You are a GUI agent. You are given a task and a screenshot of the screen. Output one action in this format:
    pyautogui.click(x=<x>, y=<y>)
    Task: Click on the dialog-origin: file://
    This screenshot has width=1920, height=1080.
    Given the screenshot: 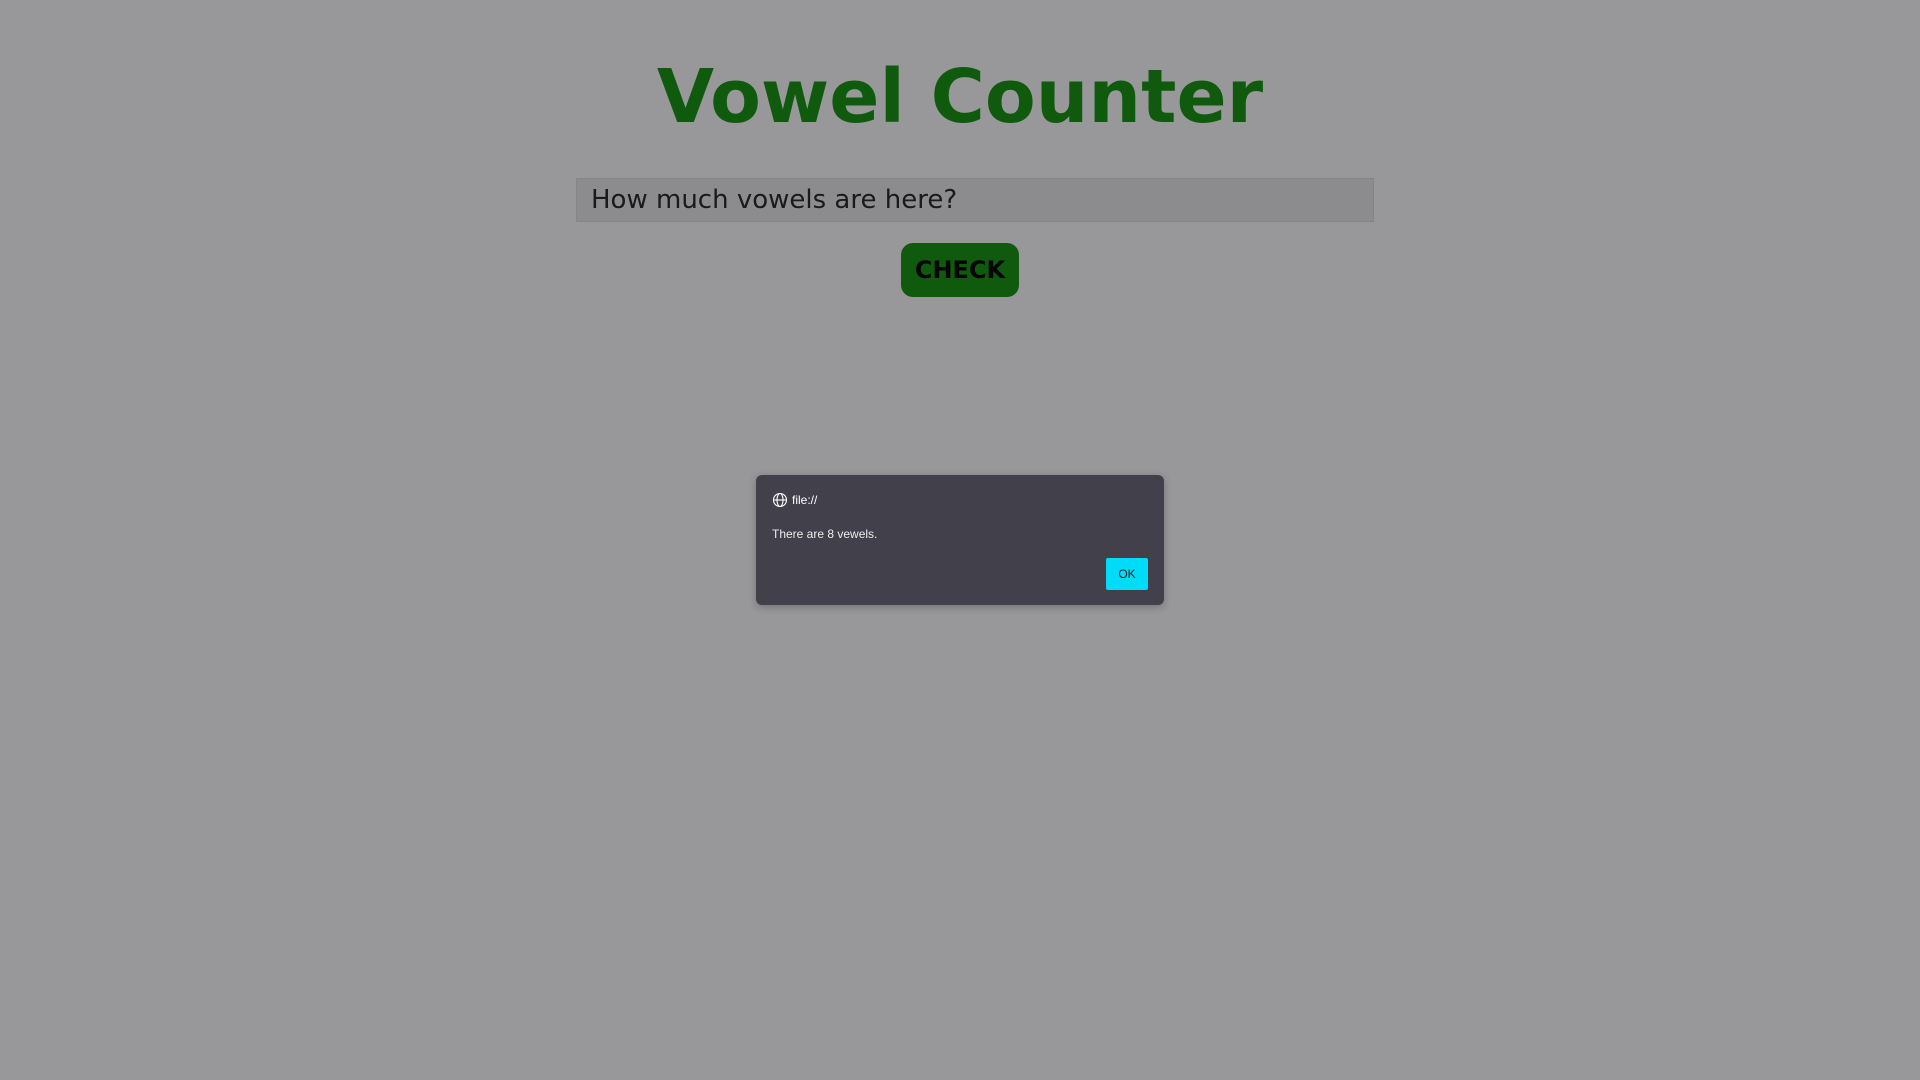 What is the action you would take?
    pyautogui.click(x=794, y=500)
    